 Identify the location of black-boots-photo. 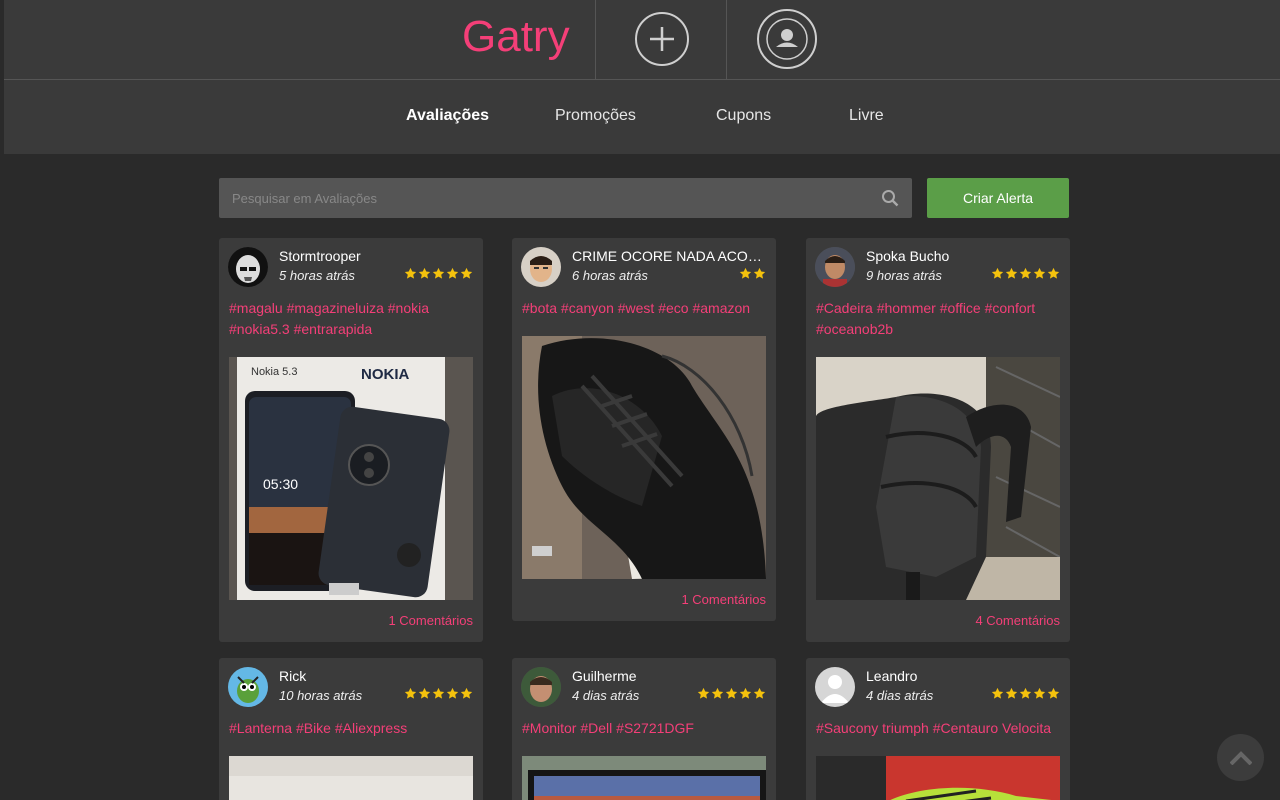
(644, 457).